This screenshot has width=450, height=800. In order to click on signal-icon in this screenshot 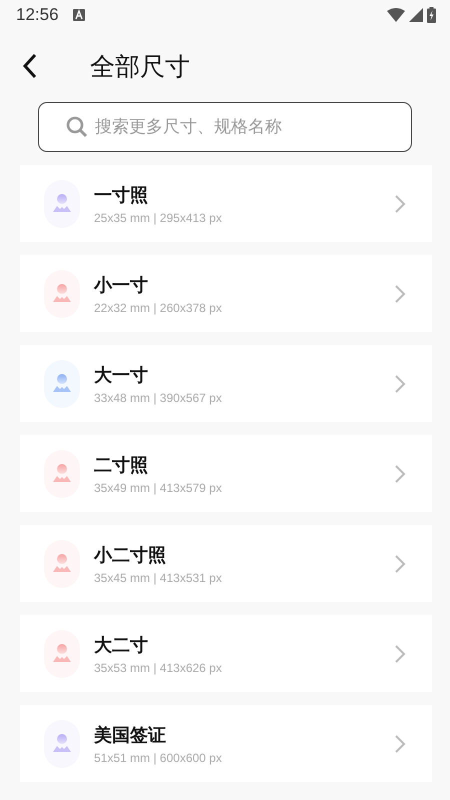, I will do `click(416, 15)`.